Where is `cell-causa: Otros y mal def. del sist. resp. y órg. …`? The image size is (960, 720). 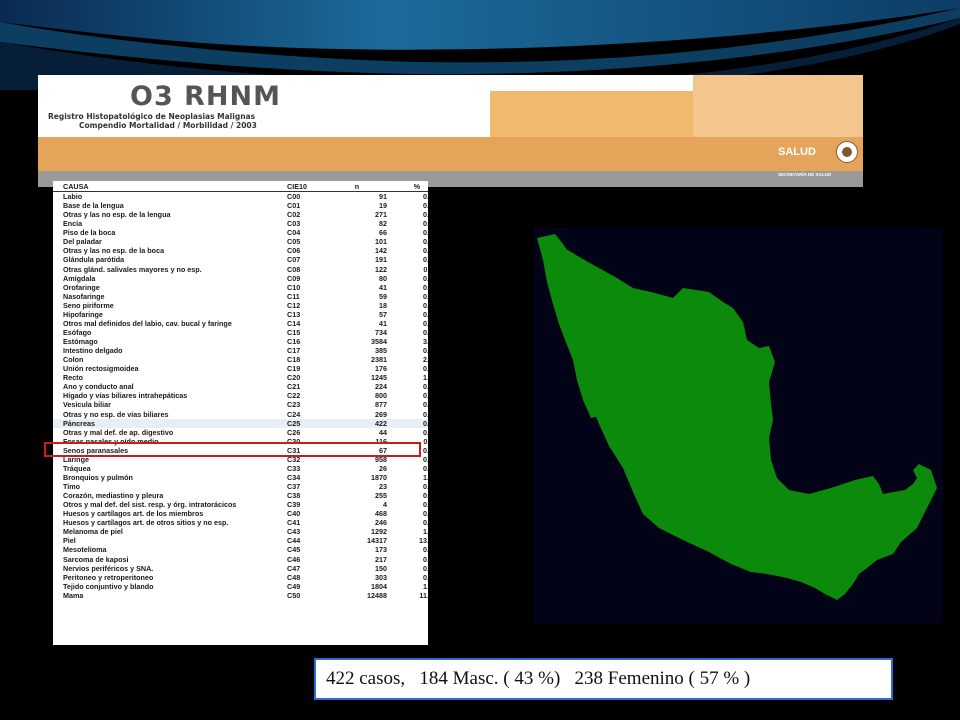 cell-causa: Otros y mal def. del sist. resp. y órg. … is located at coordinates (150, 505).